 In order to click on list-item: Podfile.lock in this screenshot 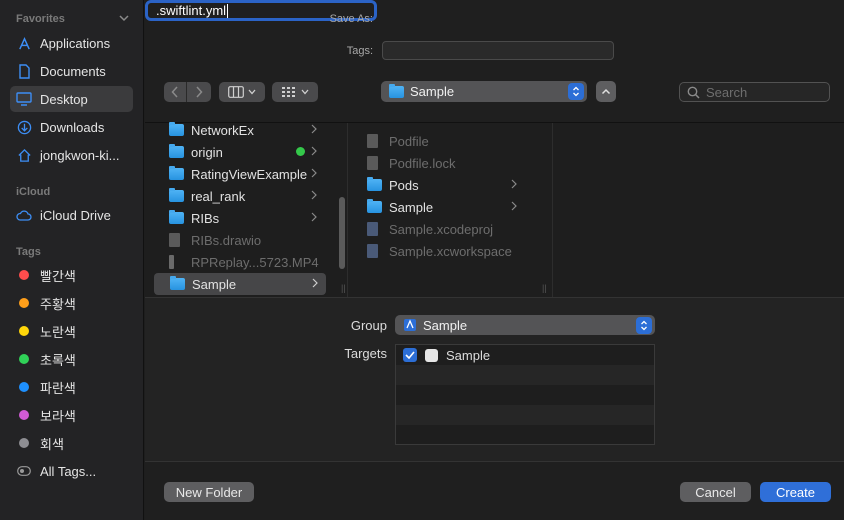, I will do `click(438, 163)`.